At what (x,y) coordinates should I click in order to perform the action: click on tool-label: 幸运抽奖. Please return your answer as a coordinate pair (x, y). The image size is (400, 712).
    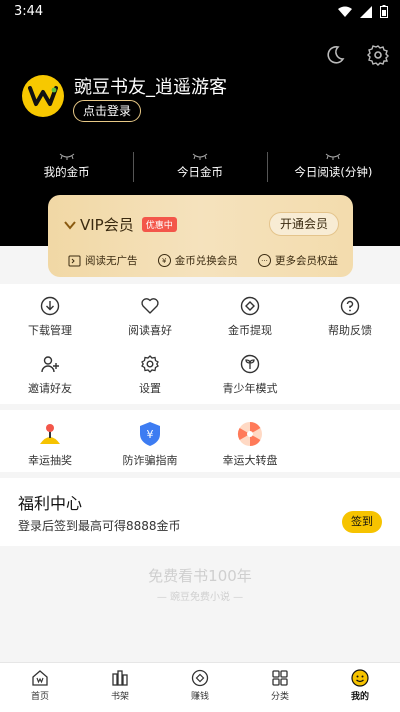
    Looking at the image, I should click on (50, 460).